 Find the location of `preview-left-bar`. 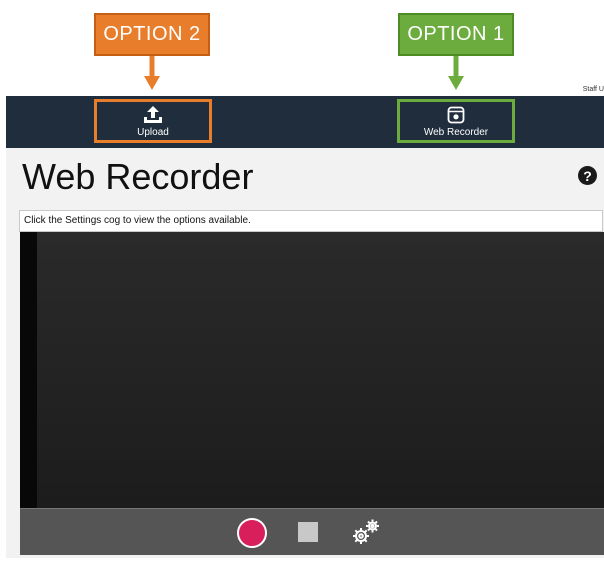

preview-left-bar is located at coordinates (28, 370).